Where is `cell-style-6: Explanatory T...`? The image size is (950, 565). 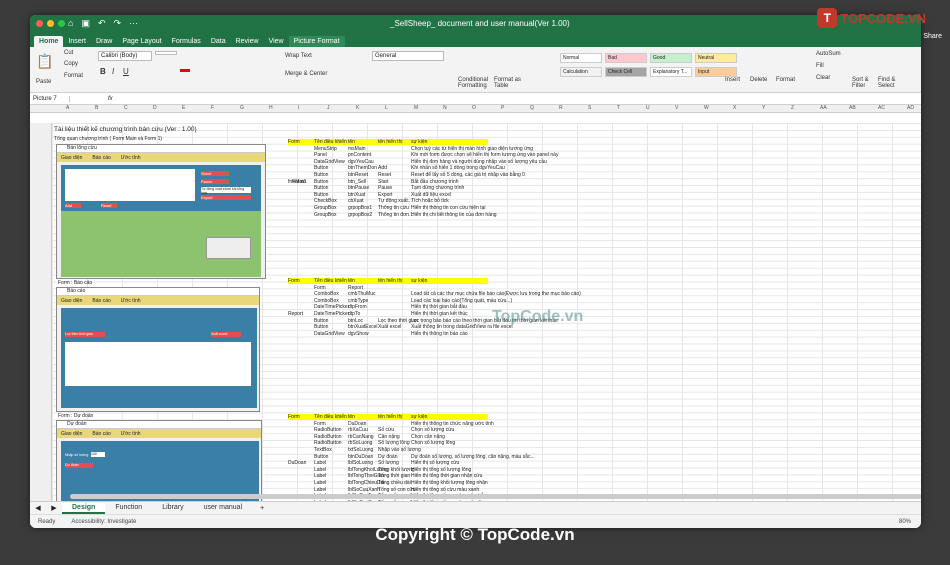 cell-style-6: Explanatory T... is located at coordinates (671, 72).